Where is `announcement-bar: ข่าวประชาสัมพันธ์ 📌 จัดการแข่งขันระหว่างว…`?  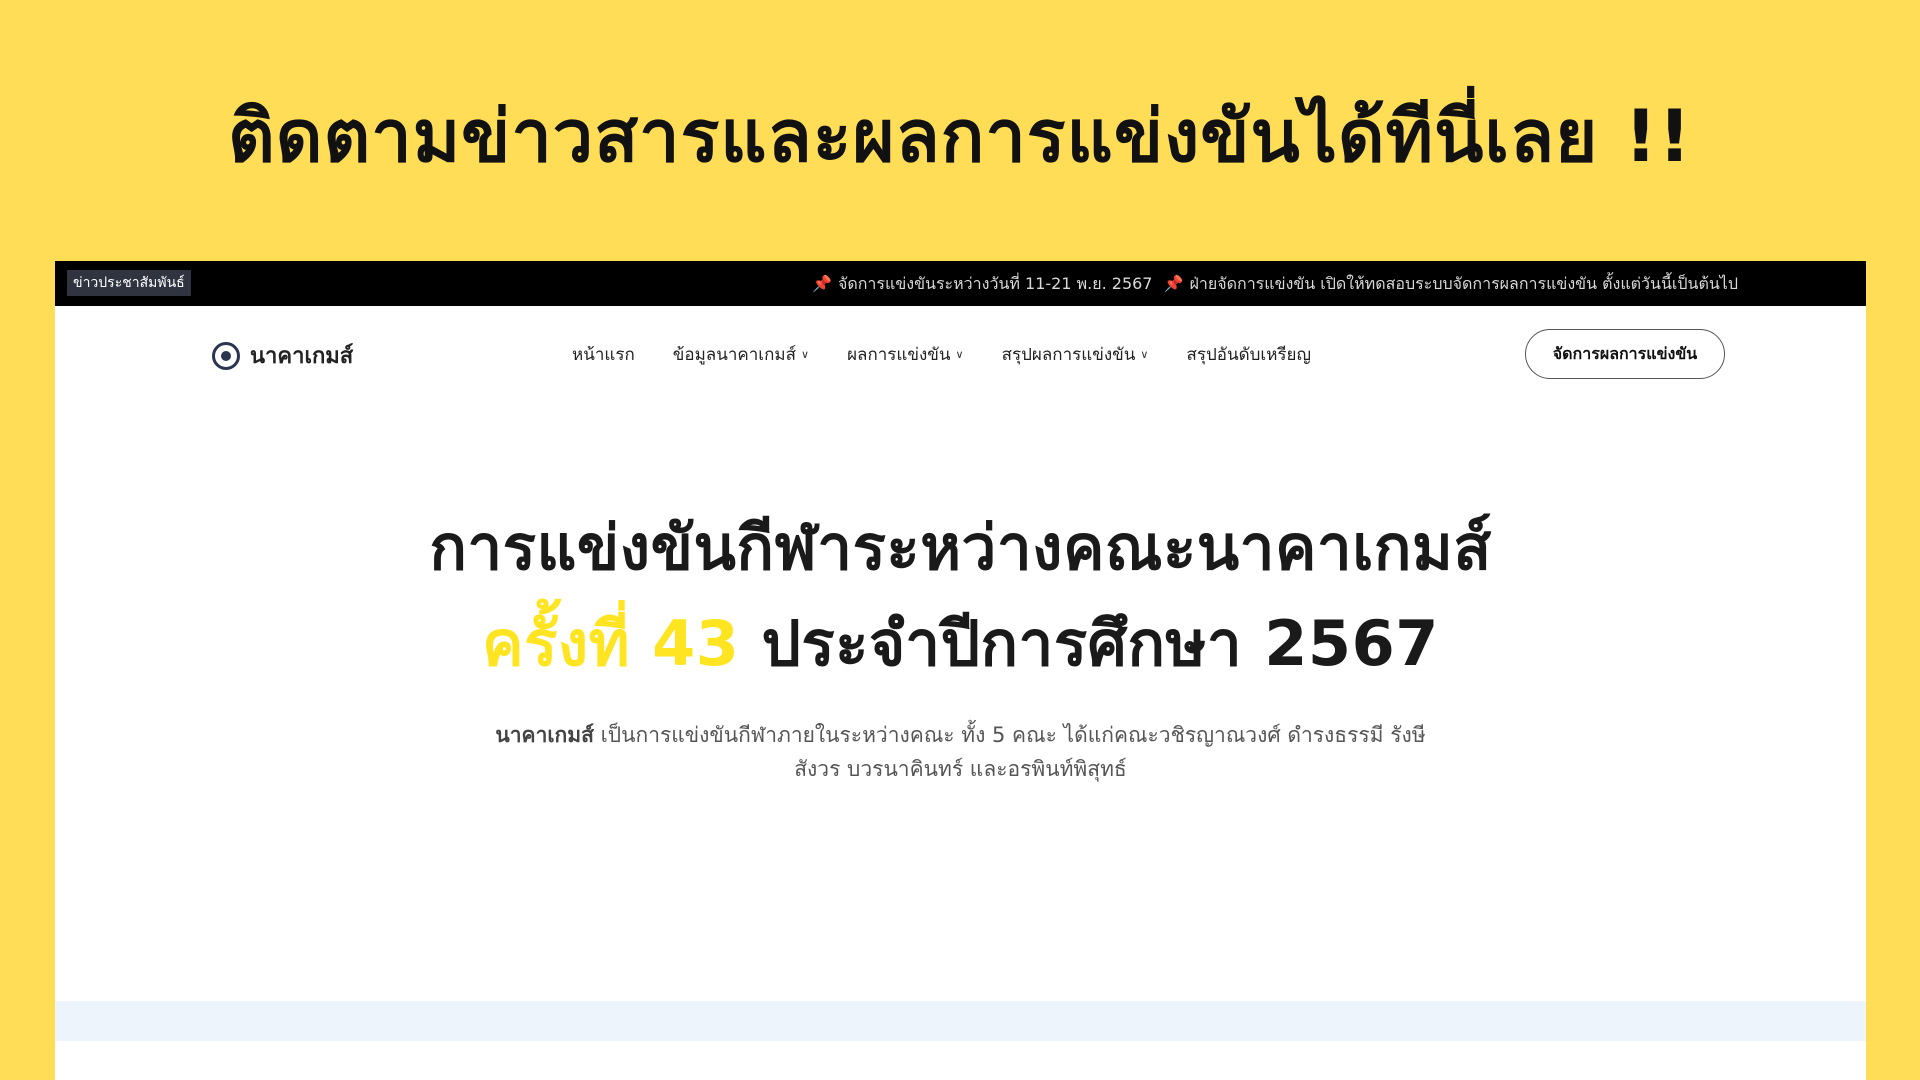 announcement-bar: ข่าวประชาสัมพันธ์ 📌 จัดการแข่งขันระหว่างว… is located at coordinates (960, 283).